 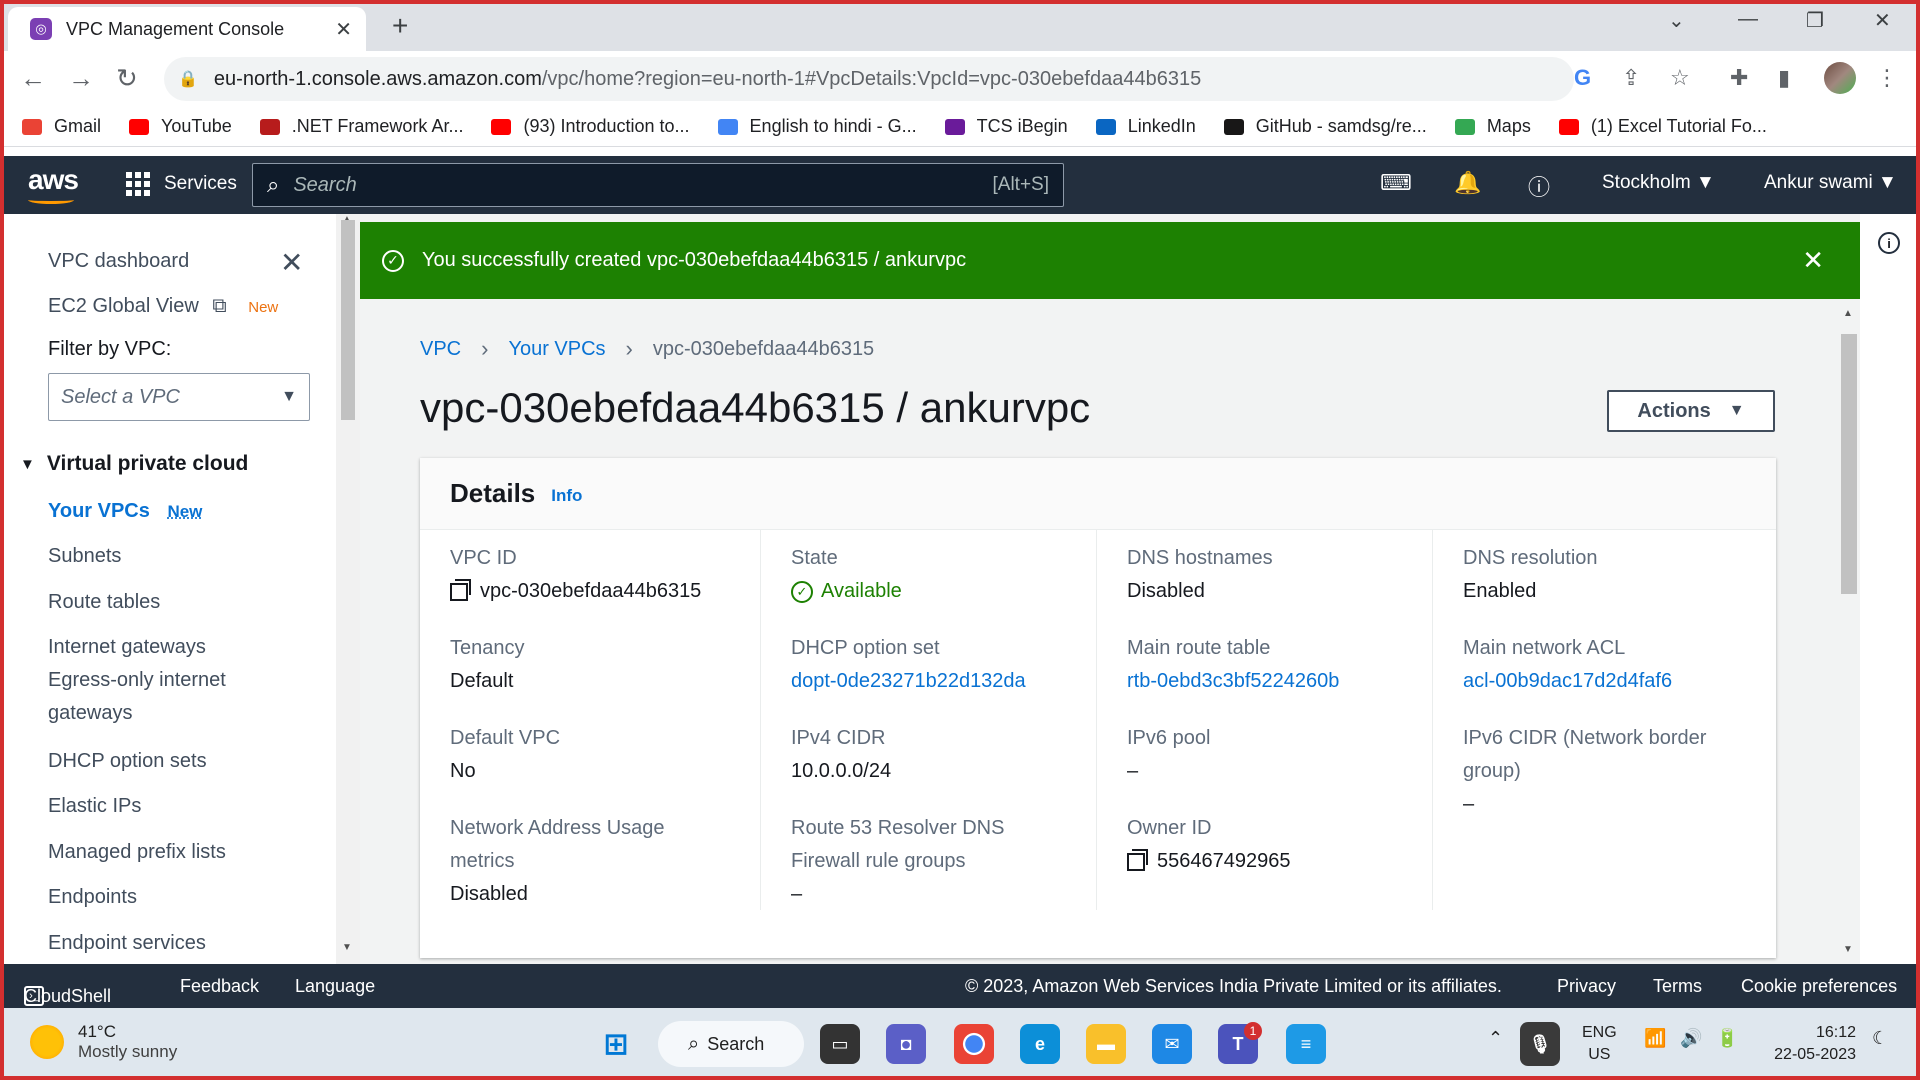 What do you see at coordinates (1813, 260) in the screenshot?
I see `flash-dismiss-icon: ✕` at bounding box center [1813, 260].